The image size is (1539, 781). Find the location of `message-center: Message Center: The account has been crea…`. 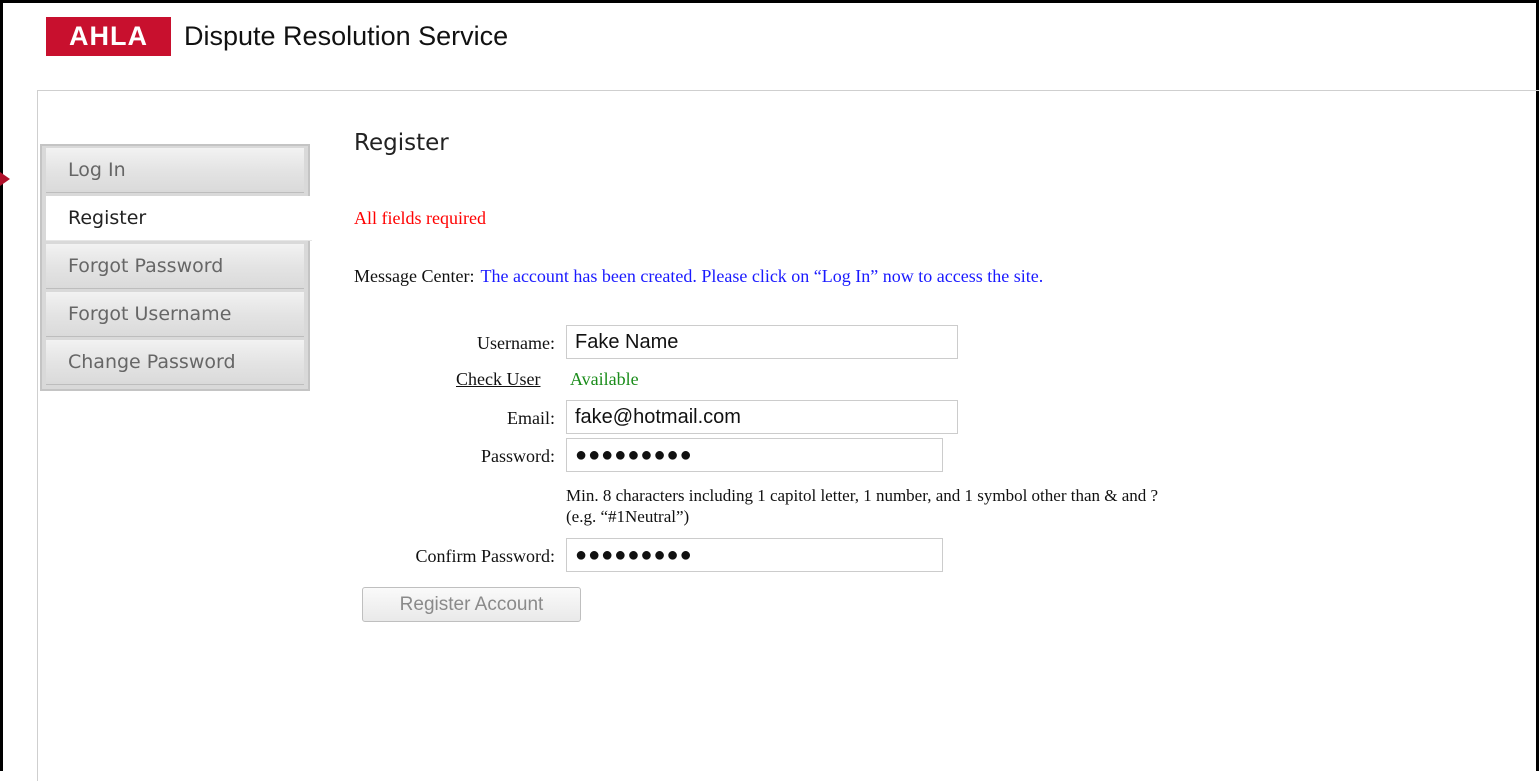

message-center: Message Center: The account has been crea… is located at coordinates (698, 276).